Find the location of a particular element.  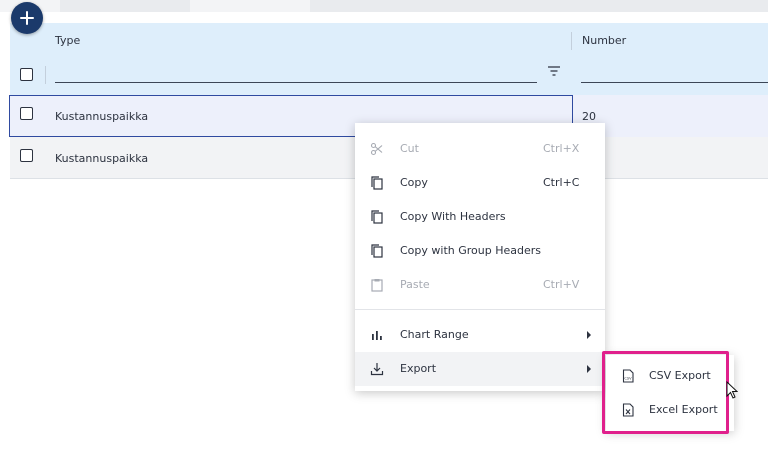

menu-item-label: Copy With Headers is located at coordinates (453, 216).